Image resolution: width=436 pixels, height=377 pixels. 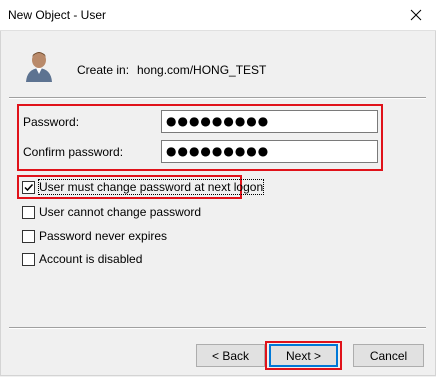 I want to click on checkbox-label: Password never expires, so click(x=103, y=236).